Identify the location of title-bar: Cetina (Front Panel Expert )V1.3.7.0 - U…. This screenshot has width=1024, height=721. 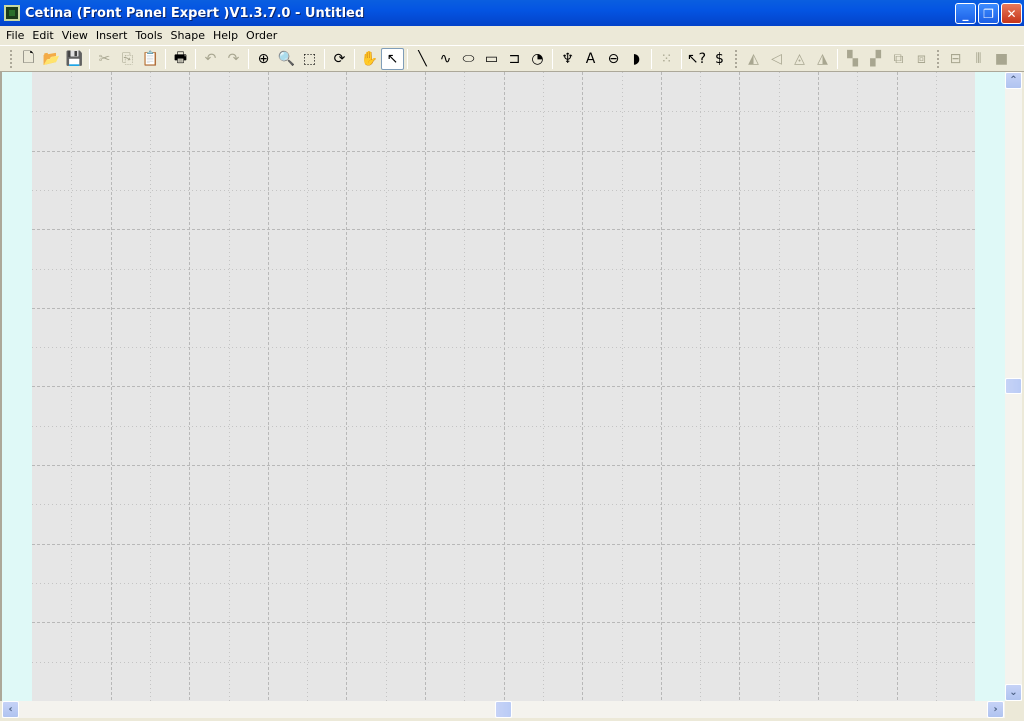
(512, 13).